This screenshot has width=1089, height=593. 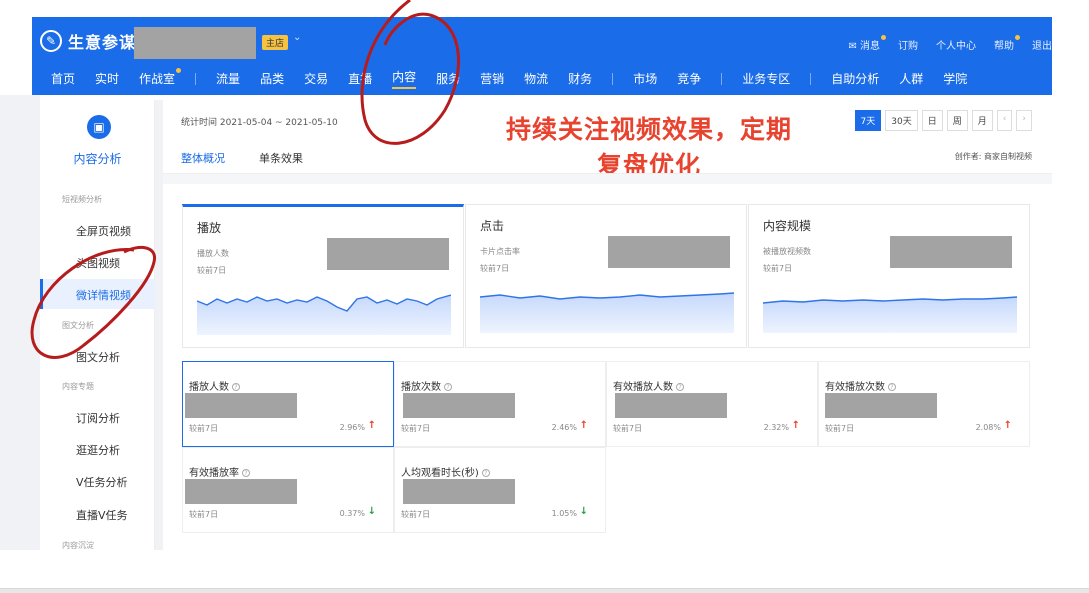 I want to click on nav-business-zone: 业务专区, so click(x=766, y=78).